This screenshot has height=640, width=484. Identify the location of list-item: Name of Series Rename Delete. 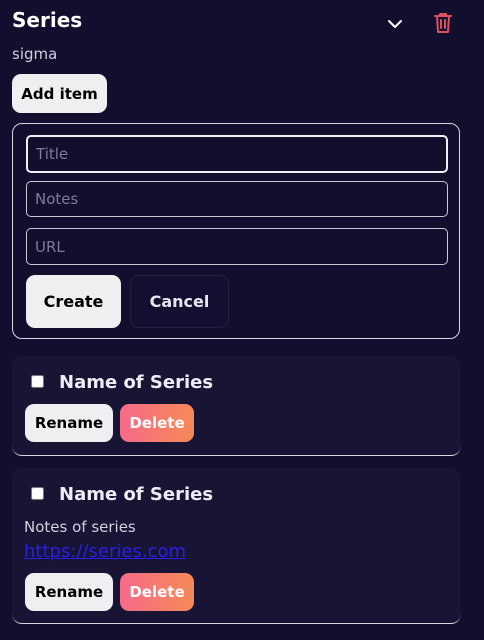
(236, 406).